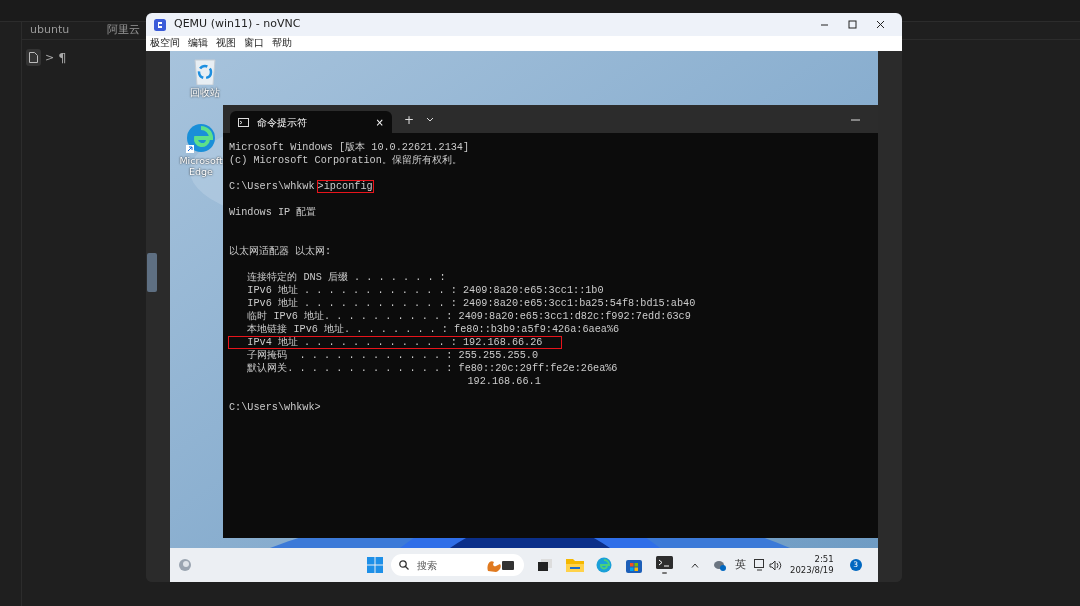  What do you see at coordinates (272, 186) in the screenshot?
I see `terminal-line: C:\Users\whkwk` at bounding box center [272, 186].